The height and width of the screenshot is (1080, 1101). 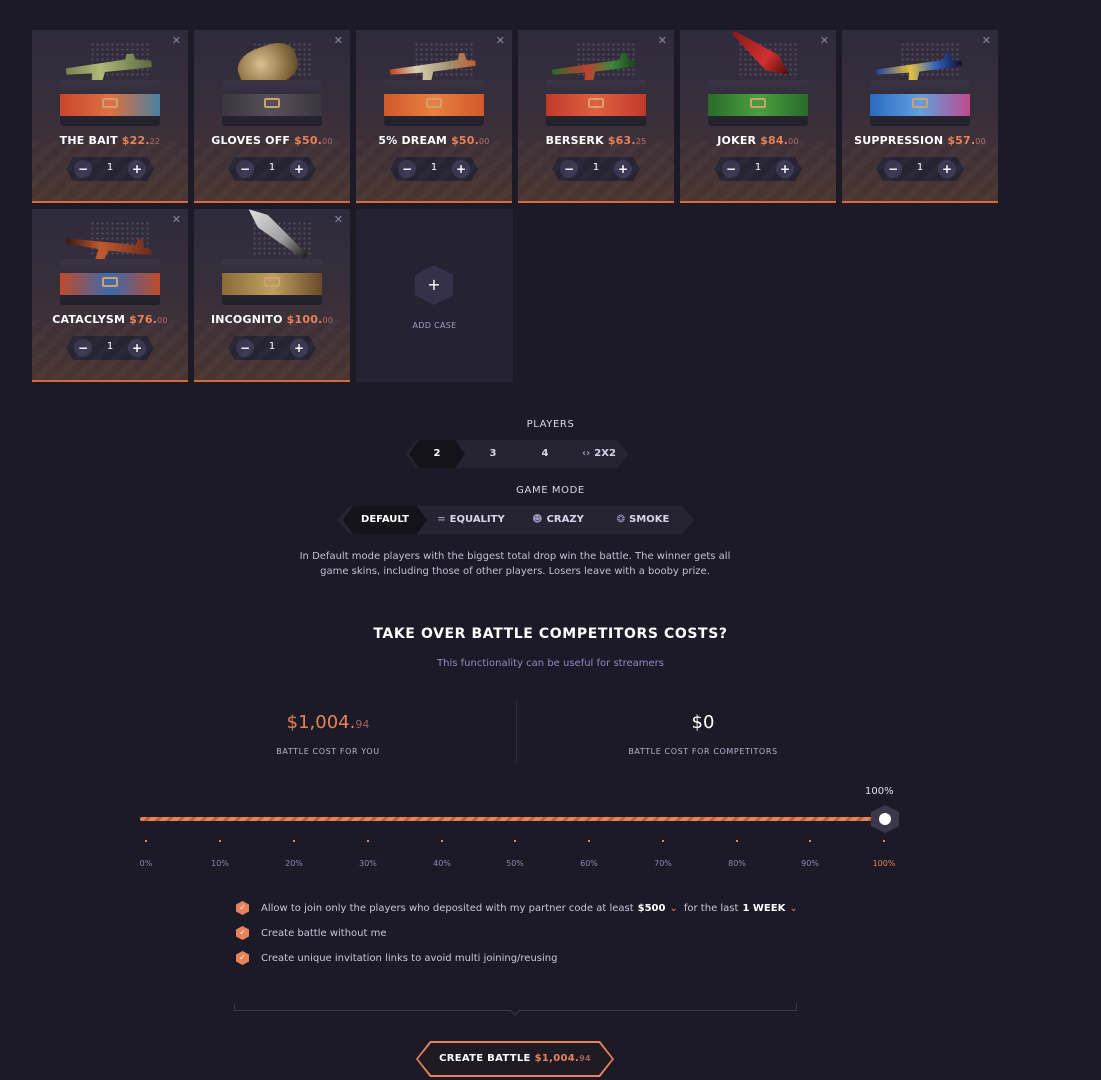 I want to click on checkbox-deposit-restriction: ✓, so click(x=242, y=908).